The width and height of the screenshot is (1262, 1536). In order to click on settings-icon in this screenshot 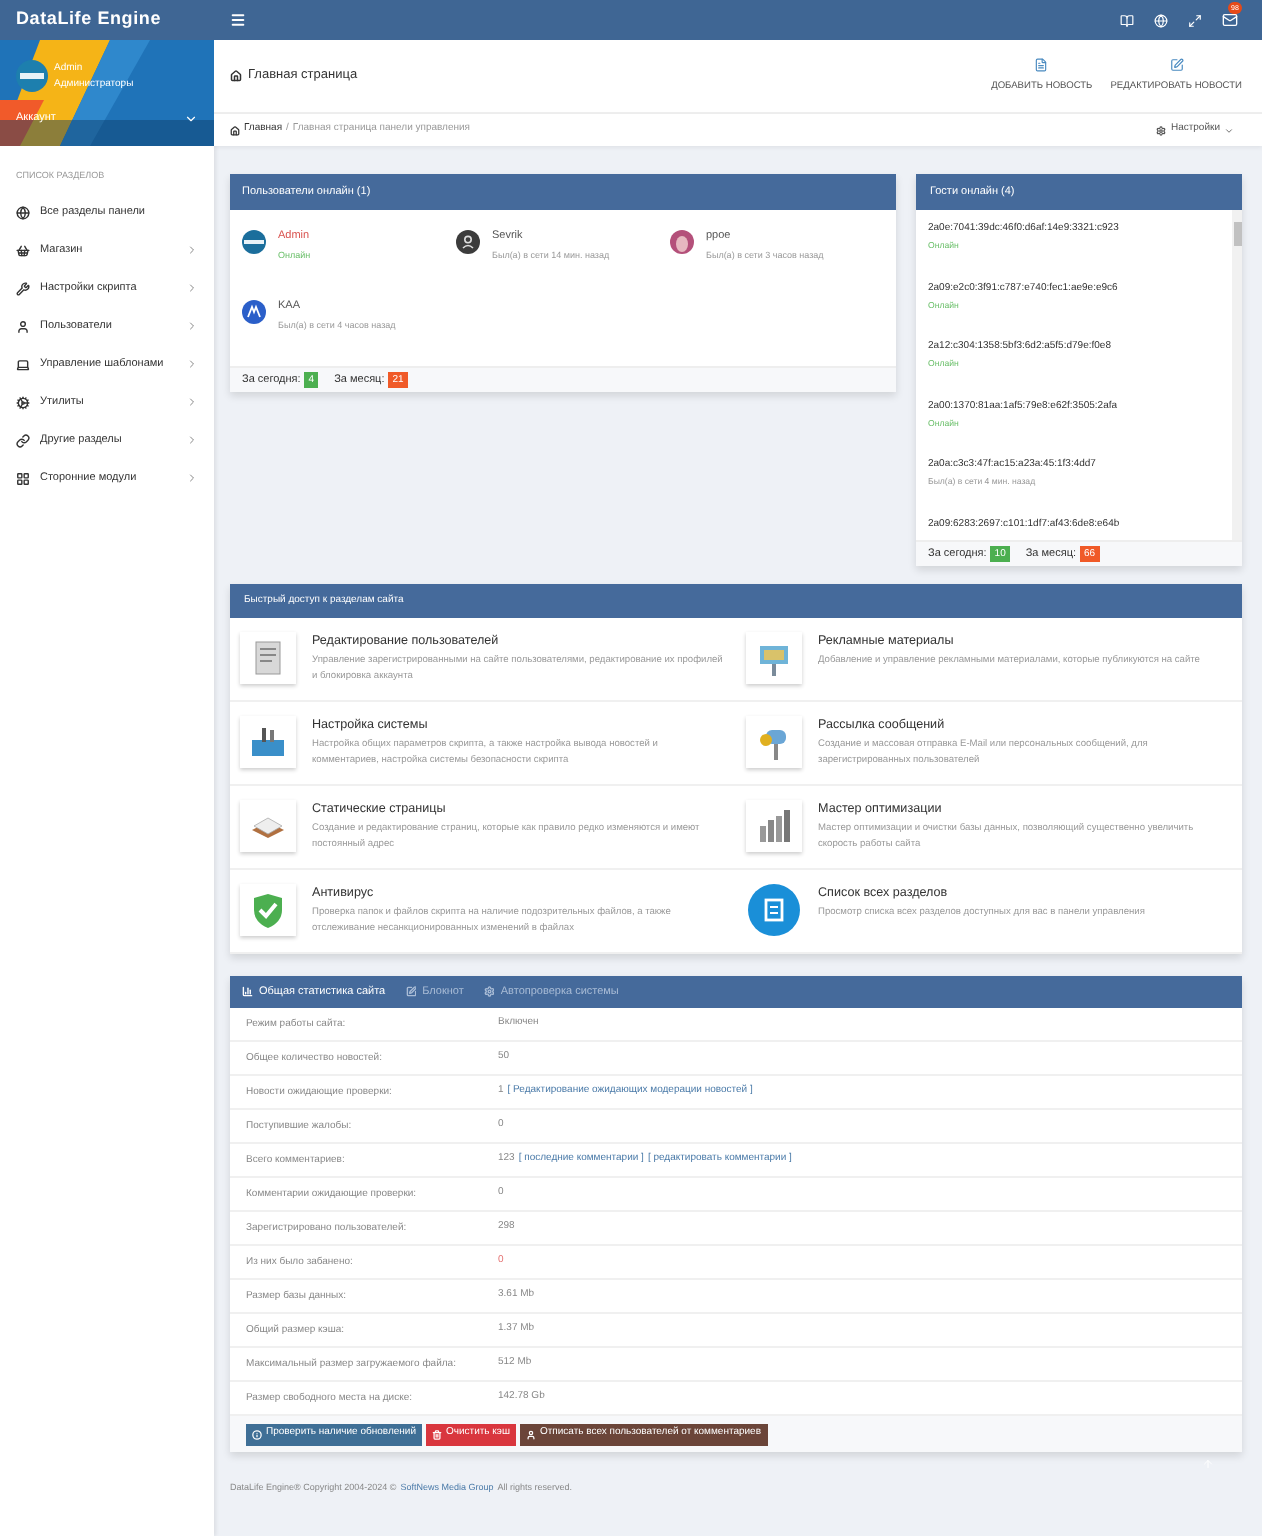, I will do `click(1161, 130)`.